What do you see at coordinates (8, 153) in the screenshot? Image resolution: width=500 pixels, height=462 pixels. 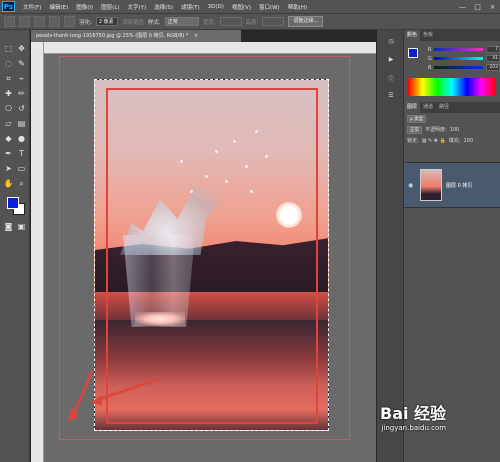 I see `pen-tool-icon: ✒` at bounding box center [8, 153].